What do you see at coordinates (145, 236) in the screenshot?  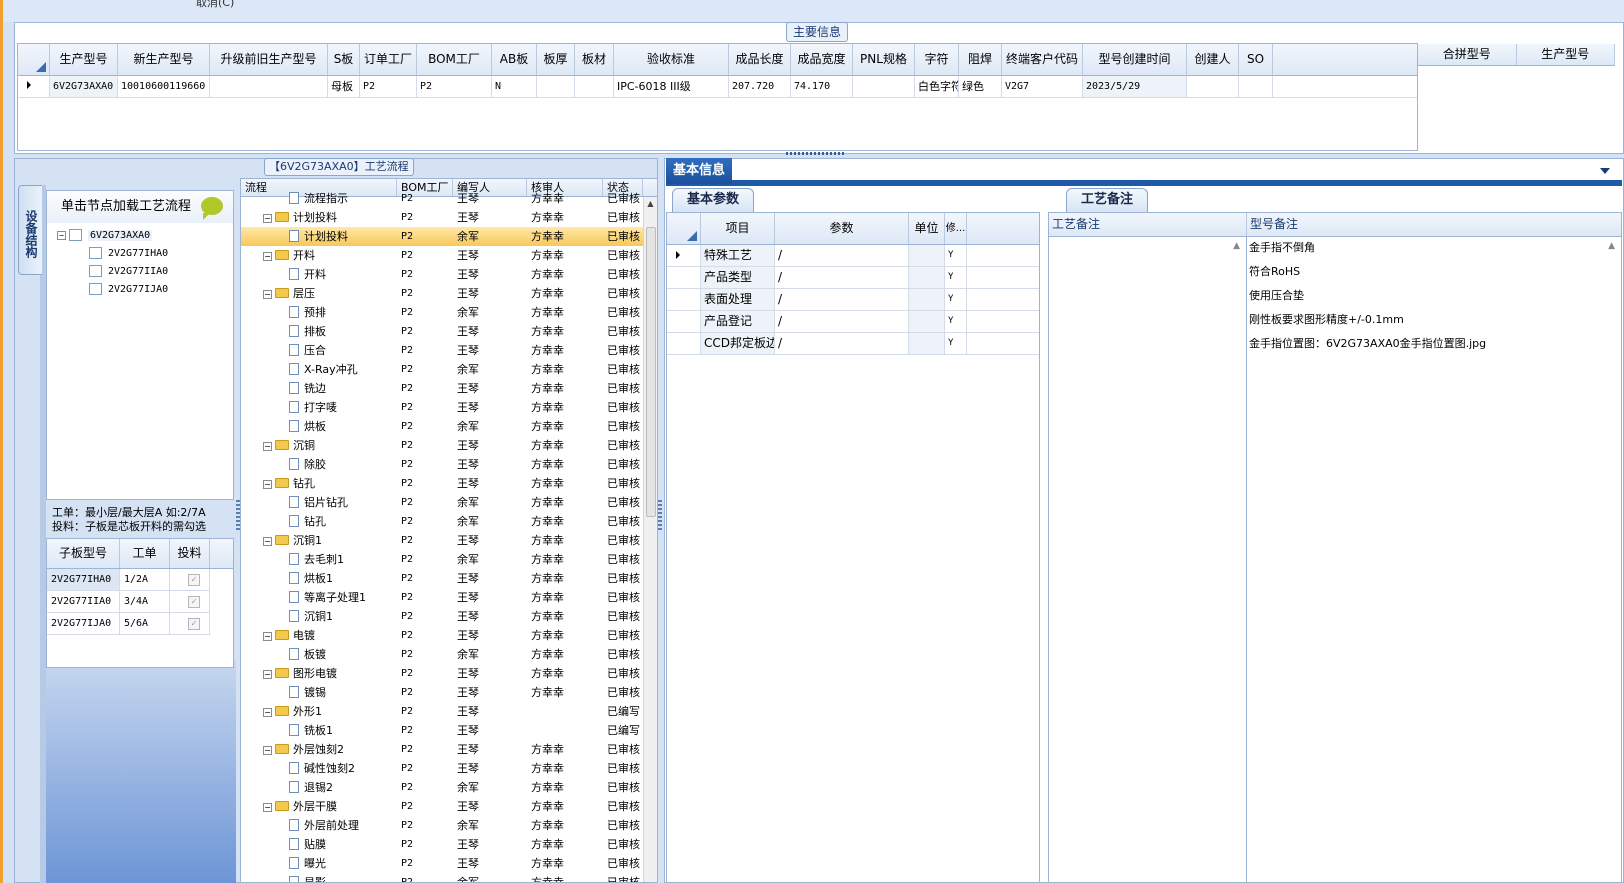 I see `tree-root: − 6V2G73AXA0` at bounding box center [145, 236].